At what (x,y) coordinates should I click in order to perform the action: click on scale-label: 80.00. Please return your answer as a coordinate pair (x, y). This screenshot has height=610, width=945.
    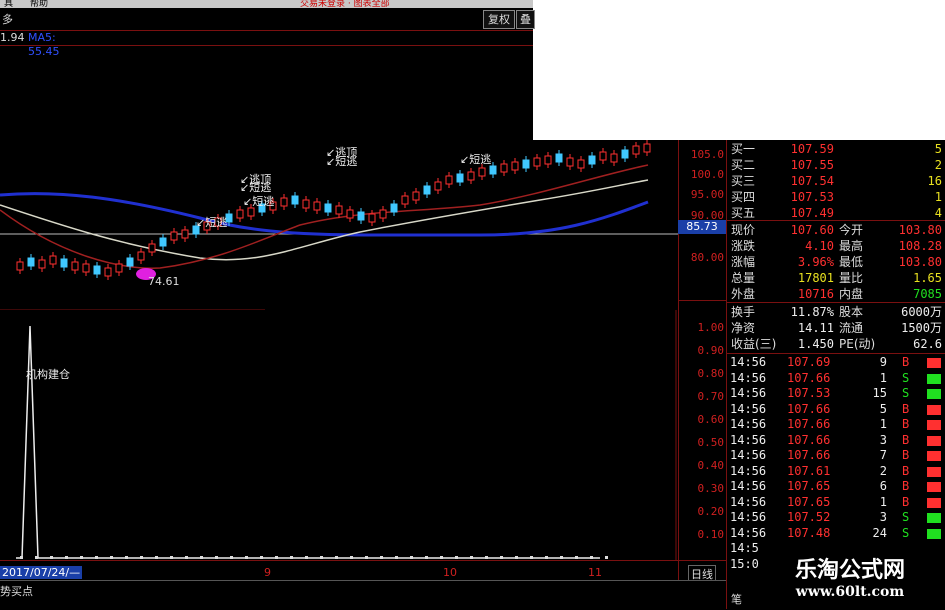
    Looking at the image, I should click on (707, 257).